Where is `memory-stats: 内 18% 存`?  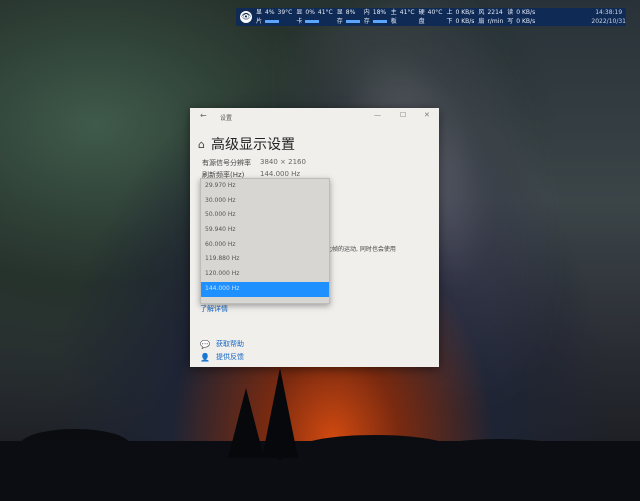 memory-stats: 内 18% 存 is located at coordinates (375, 17).